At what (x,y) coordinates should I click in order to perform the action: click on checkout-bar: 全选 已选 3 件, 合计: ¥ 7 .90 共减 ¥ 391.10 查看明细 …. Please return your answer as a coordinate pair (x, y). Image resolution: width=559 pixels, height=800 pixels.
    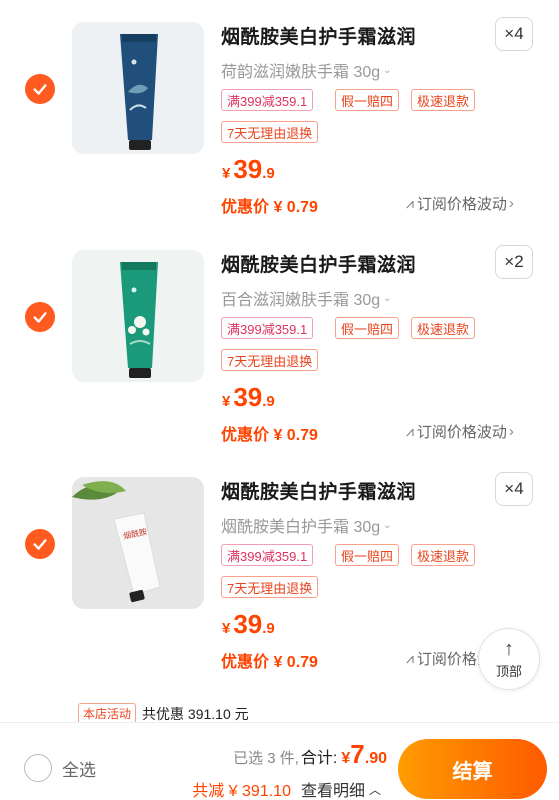
    Looking at the image, I should click on (279, 761).